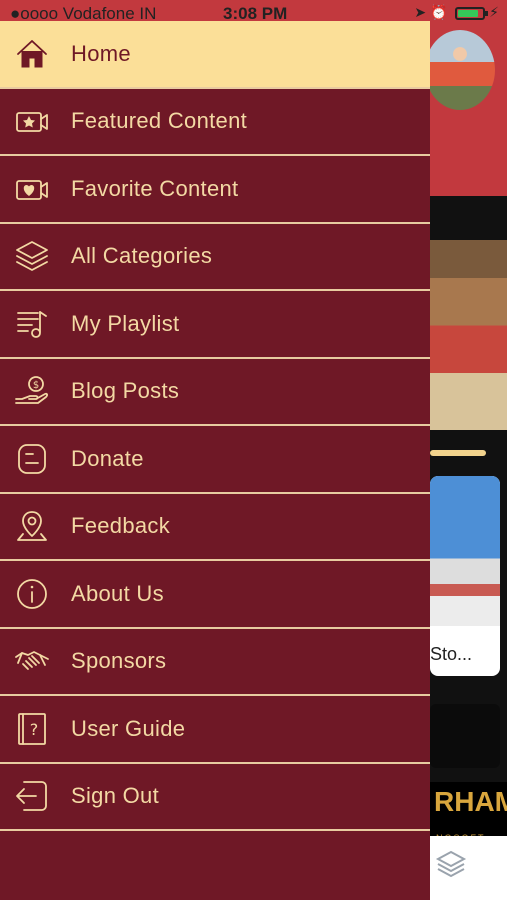  What do you see at coordinates (32, 459) in the screenshot?
I see `blogger-icon` at bounding box center [32, 459].